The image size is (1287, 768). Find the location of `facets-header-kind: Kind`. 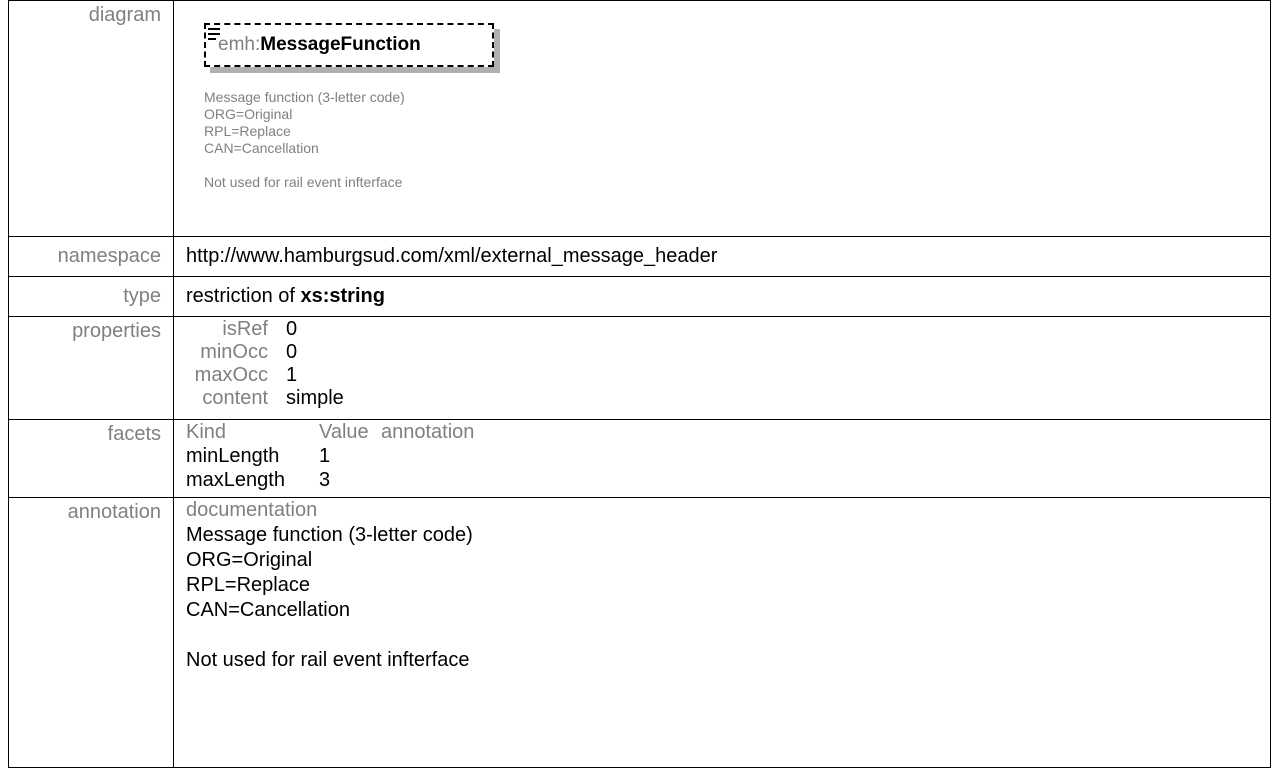

facets-header-kind: Kind is located at coordinates (206, 432).